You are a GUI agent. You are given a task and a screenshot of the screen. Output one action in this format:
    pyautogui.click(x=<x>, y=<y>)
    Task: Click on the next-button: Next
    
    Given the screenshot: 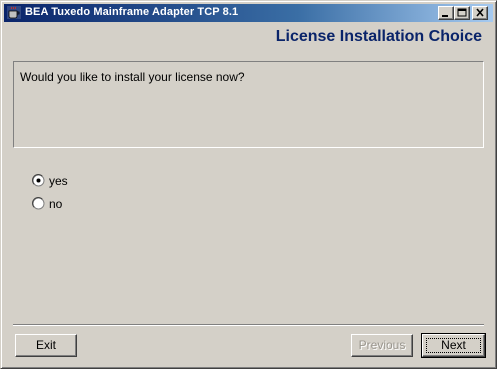 What is the action you would take?
    pyautogui.click(x=453, y=345)
    